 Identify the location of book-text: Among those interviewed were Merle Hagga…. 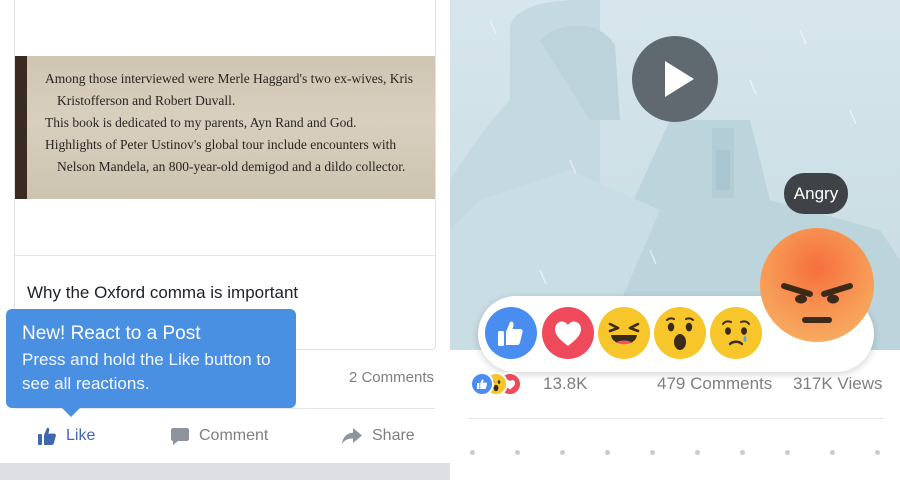
(235, 123).